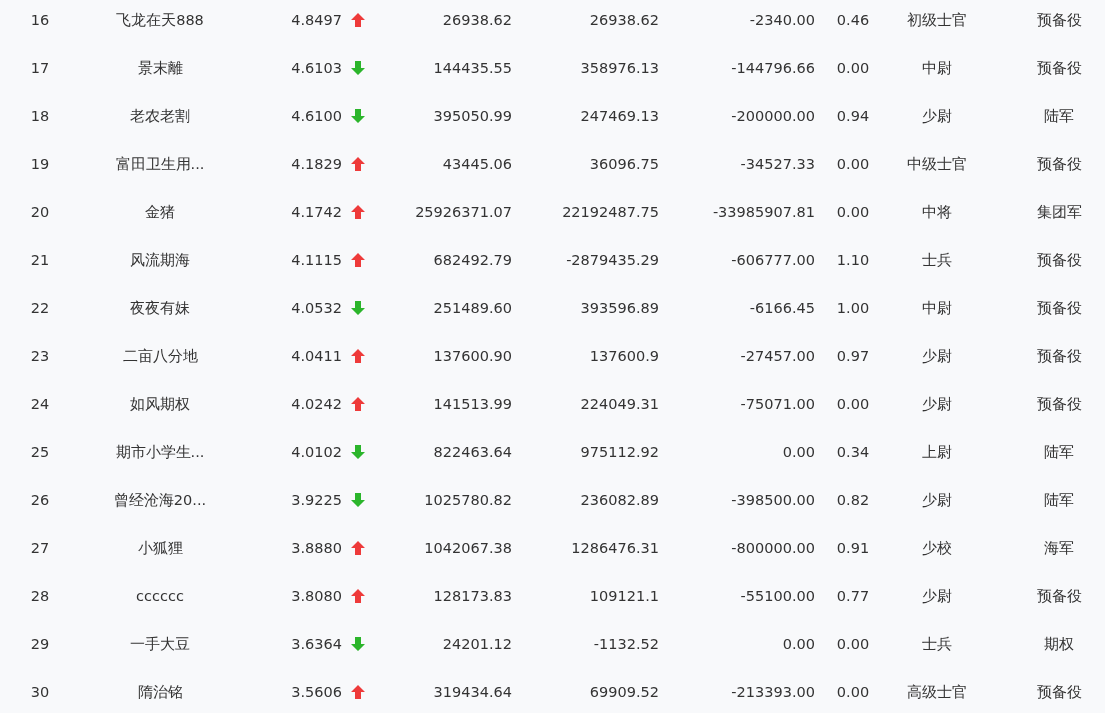 The width and height of the screenshot is (1105, 713). What do you see at coordinates (40, 548) in the screenshot?
I see `rank-cell: 27` at bounding box center [40, 548].